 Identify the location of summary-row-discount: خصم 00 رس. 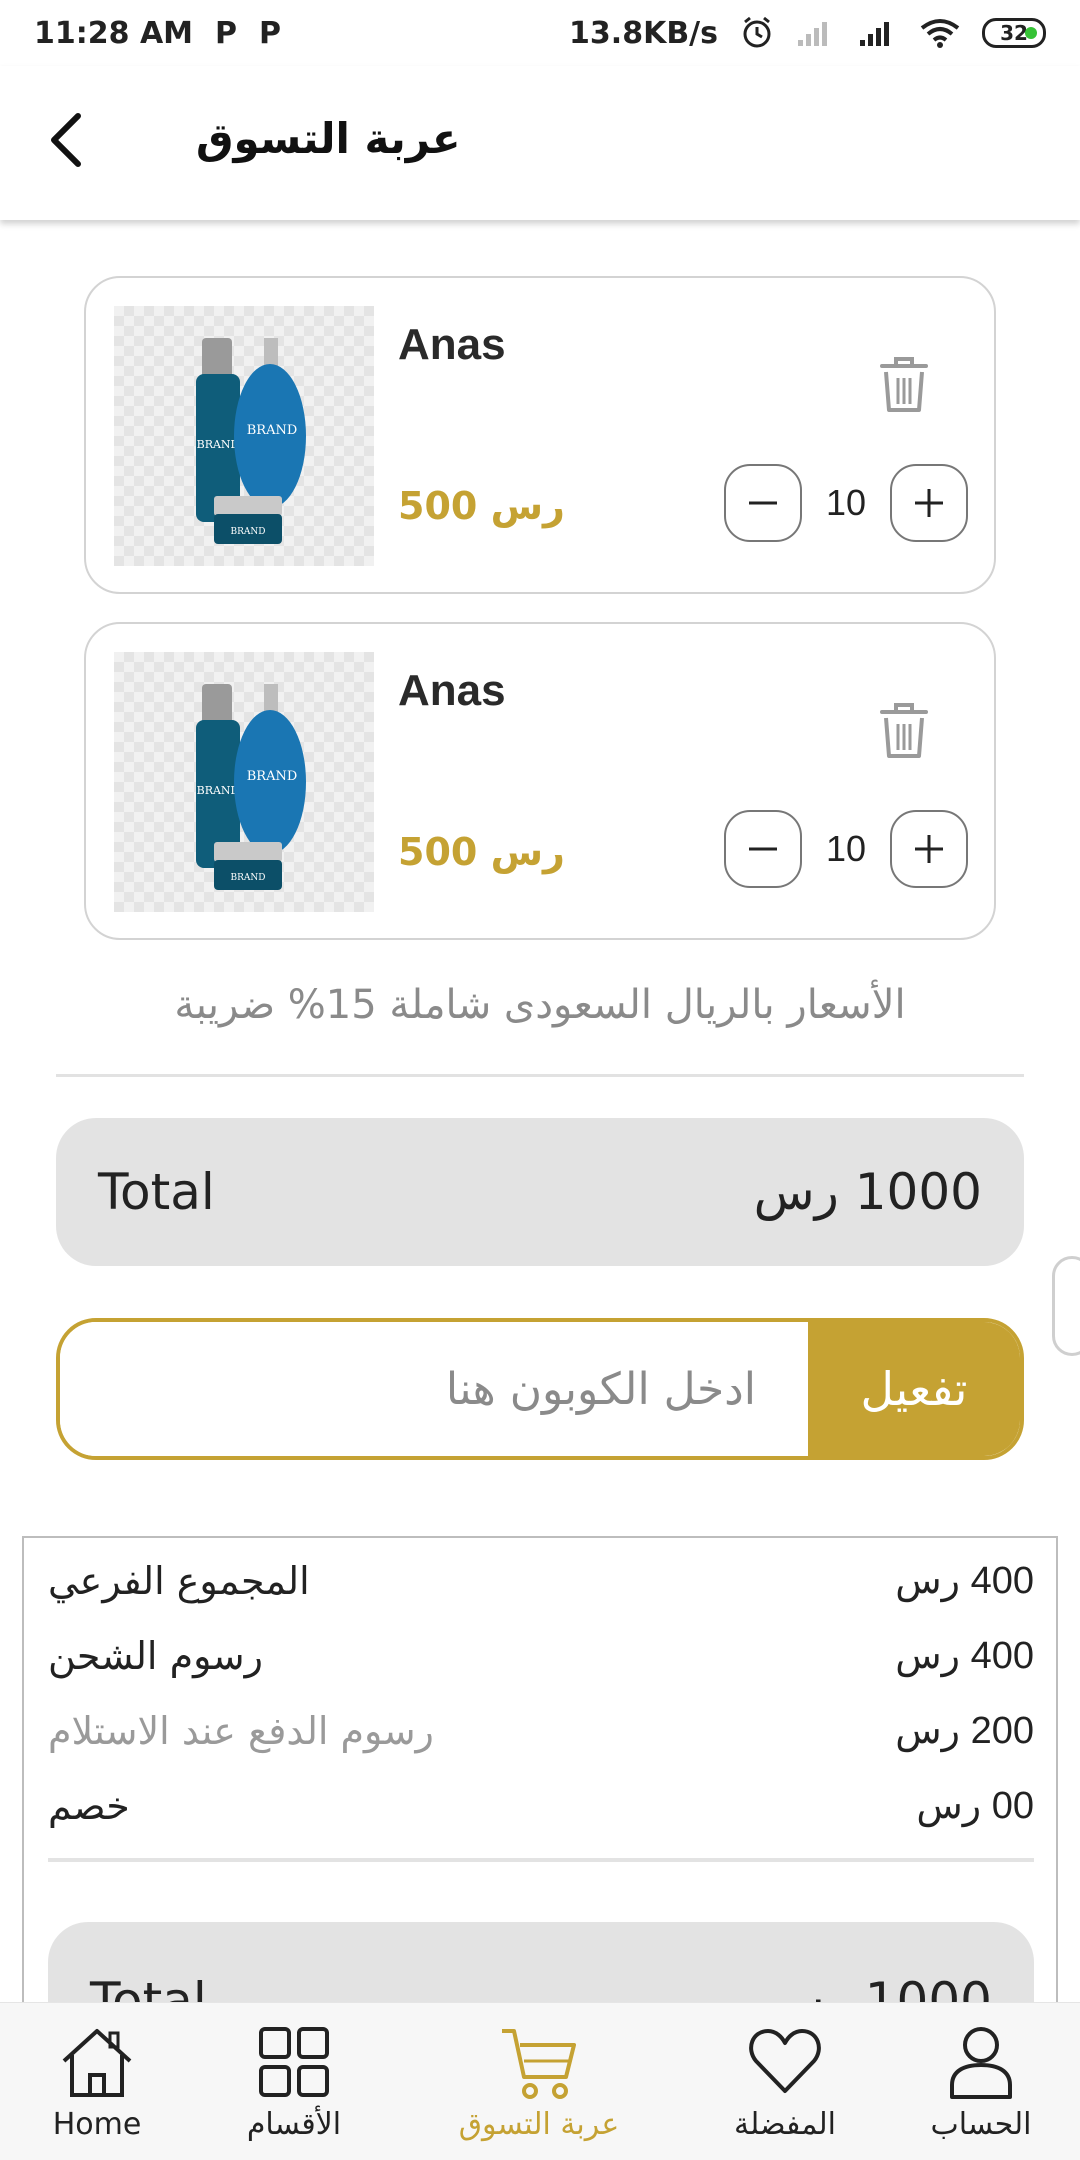
(541, 1805).